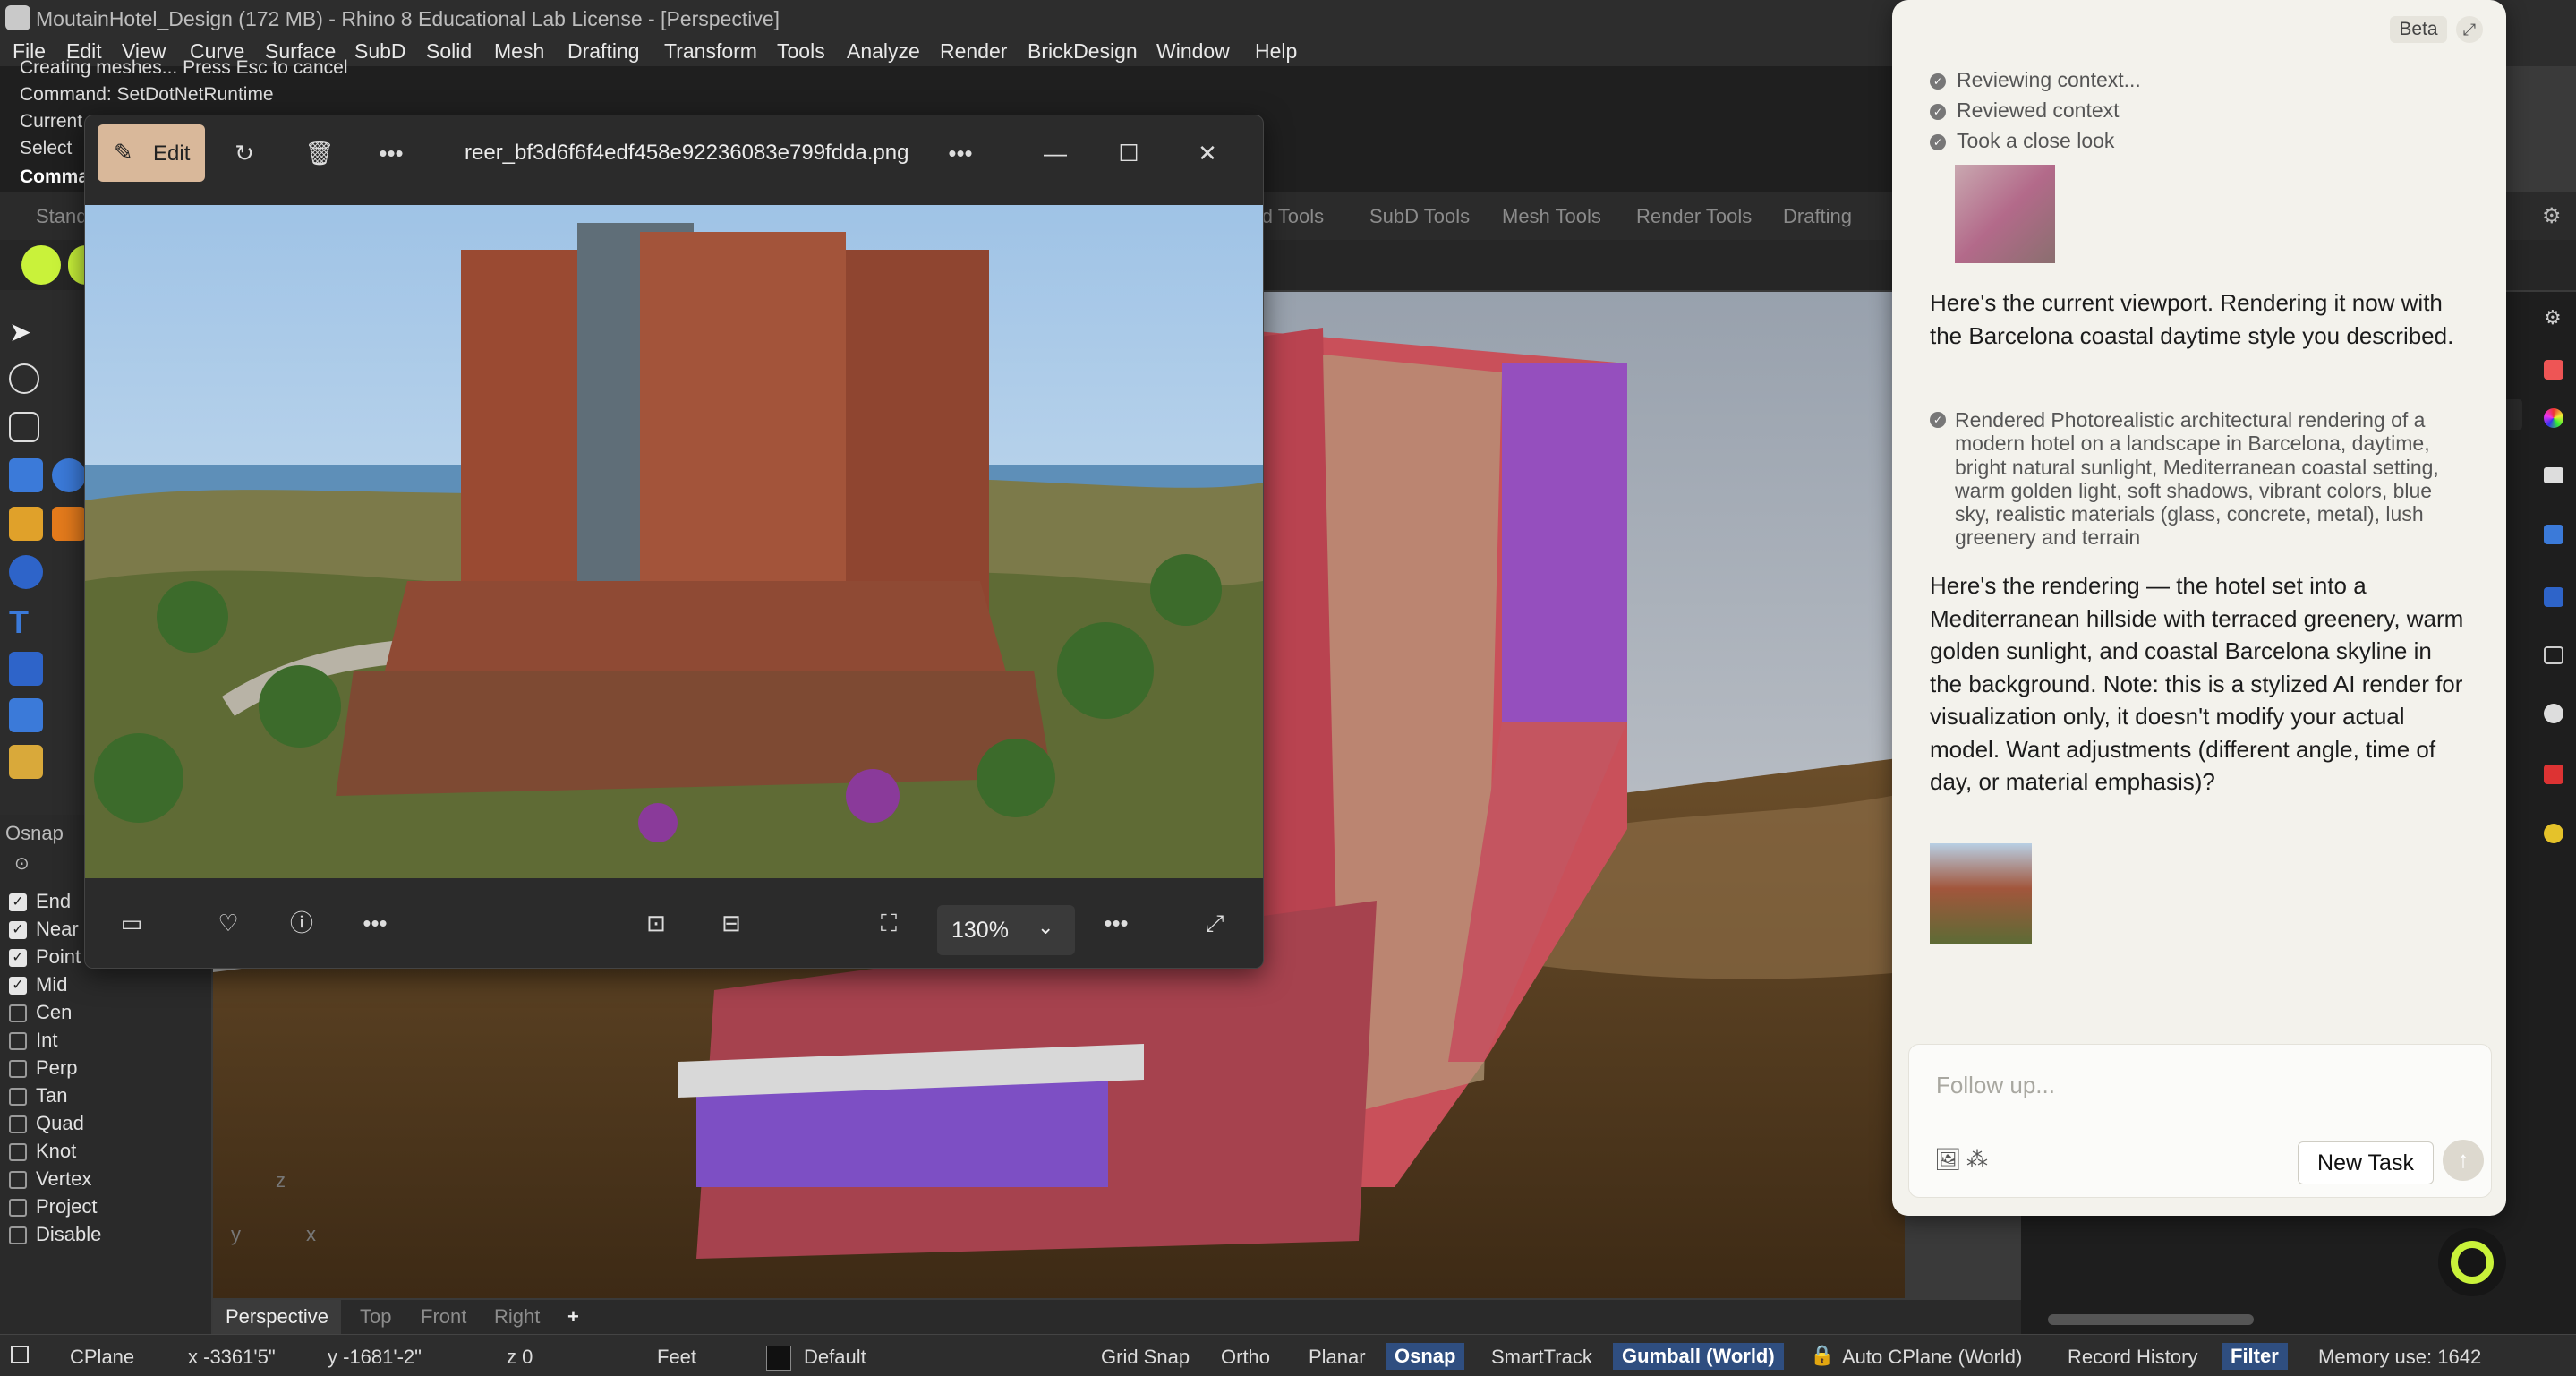 This screenshot has width=2576, height=1376. Describe the element at coordinates (2366, 1163) in the screenshot. I see `new-task-button: New Task` at that location.